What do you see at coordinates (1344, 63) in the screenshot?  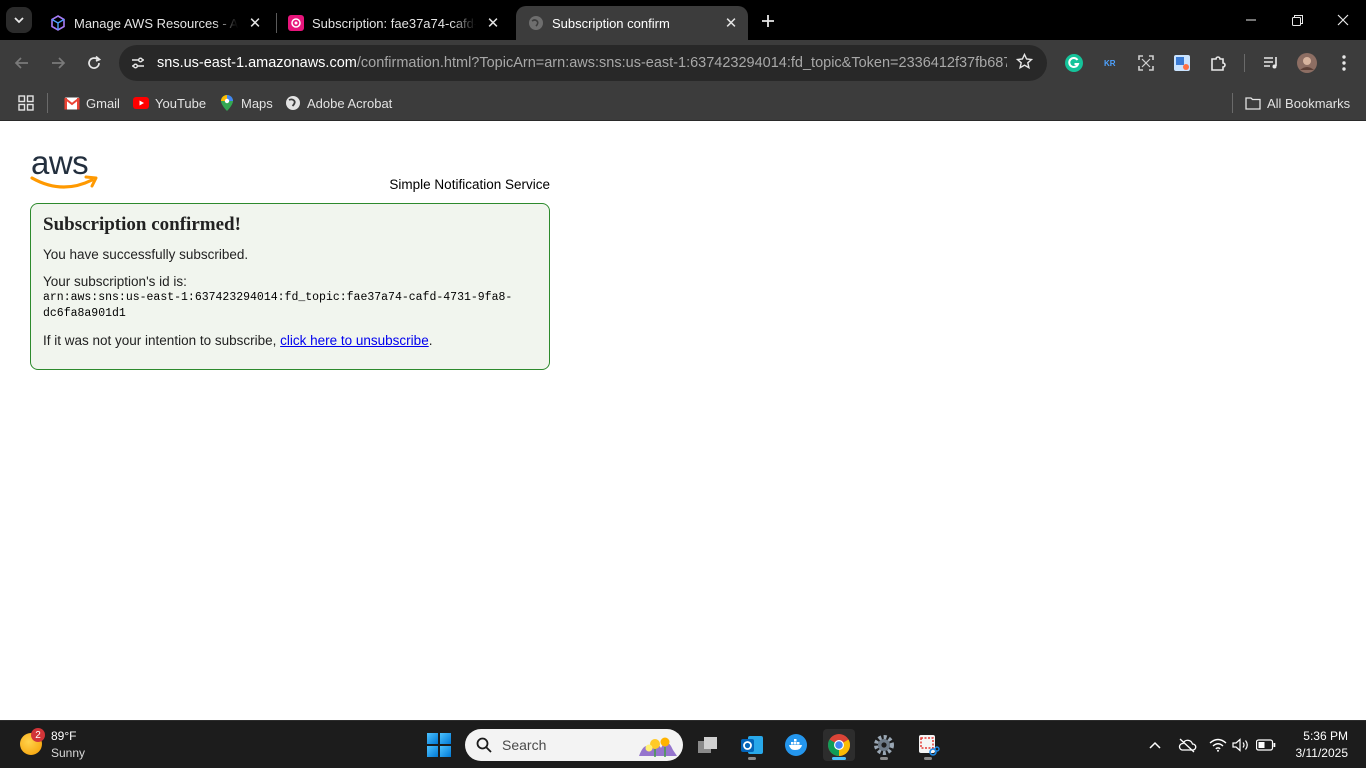 I see `menu-kebab-icon` at bounding box center [1344, 63].